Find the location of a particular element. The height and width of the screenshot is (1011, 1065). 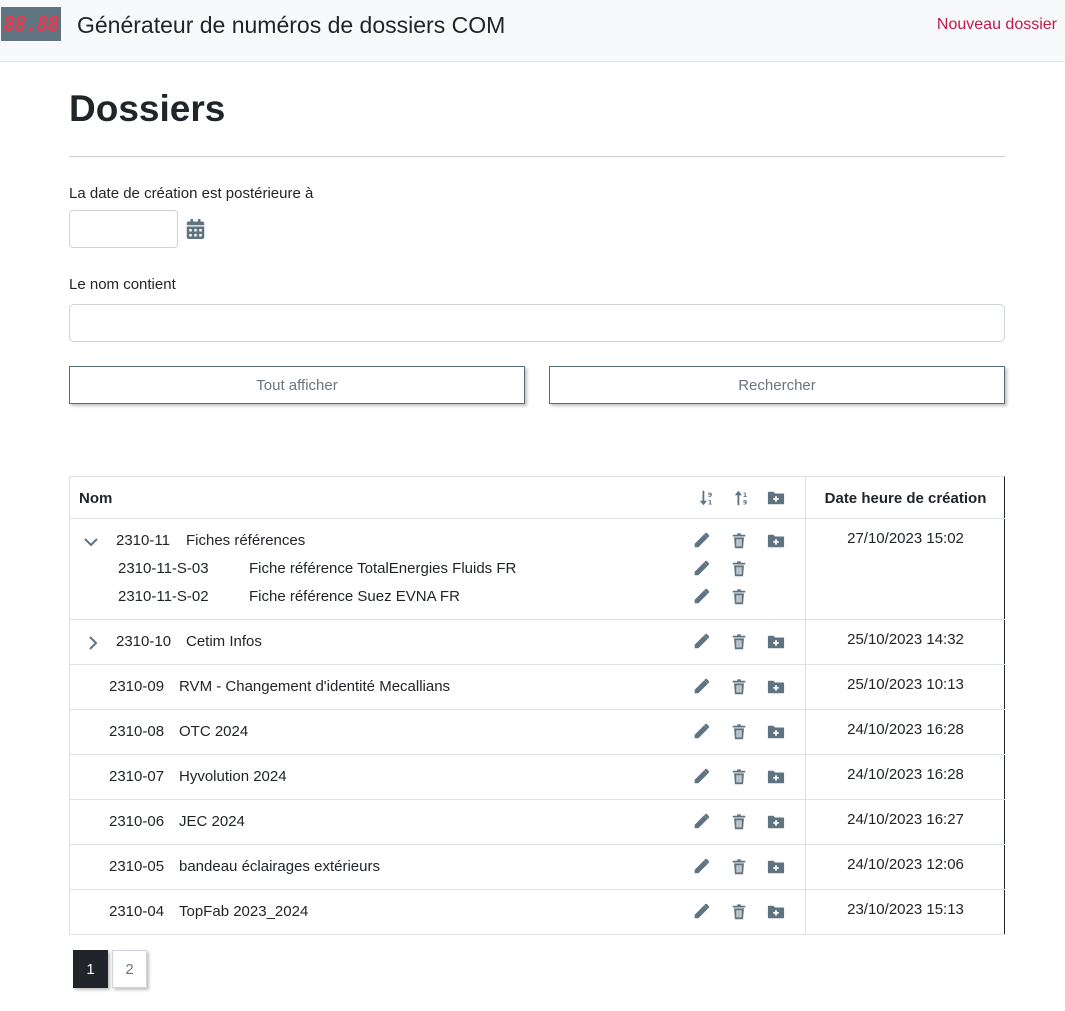

sort-descending-icon: 9 1 is located at coordinates (707, 498).